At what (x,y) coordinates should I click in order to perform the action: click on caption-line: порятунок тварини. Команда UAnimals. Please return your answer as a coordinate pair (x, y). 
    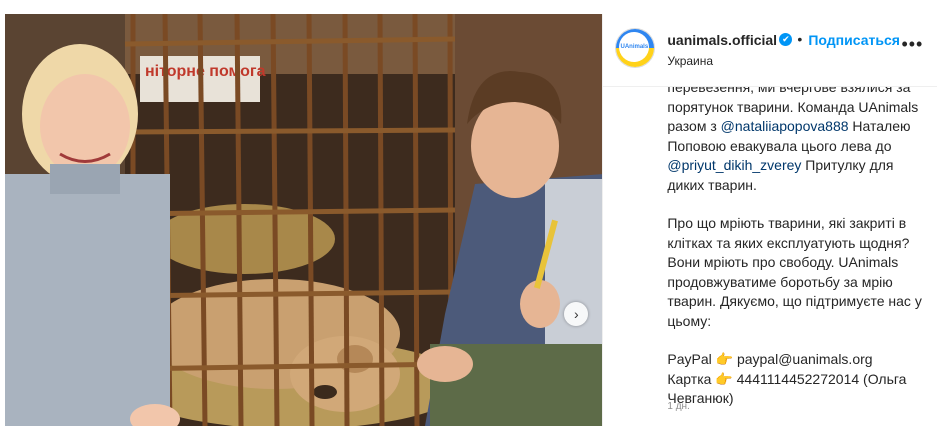
    Looking at the image, I should click on (793, 106).